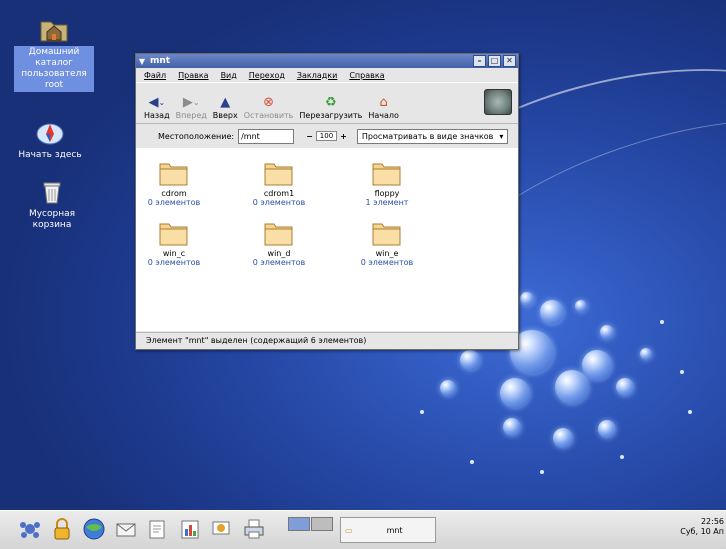 The image size is (726, 549). What do you see at coordinates (309, 136) in the screenshot?
I see `zoom-out-button: −` at bounding box center [309, 136].